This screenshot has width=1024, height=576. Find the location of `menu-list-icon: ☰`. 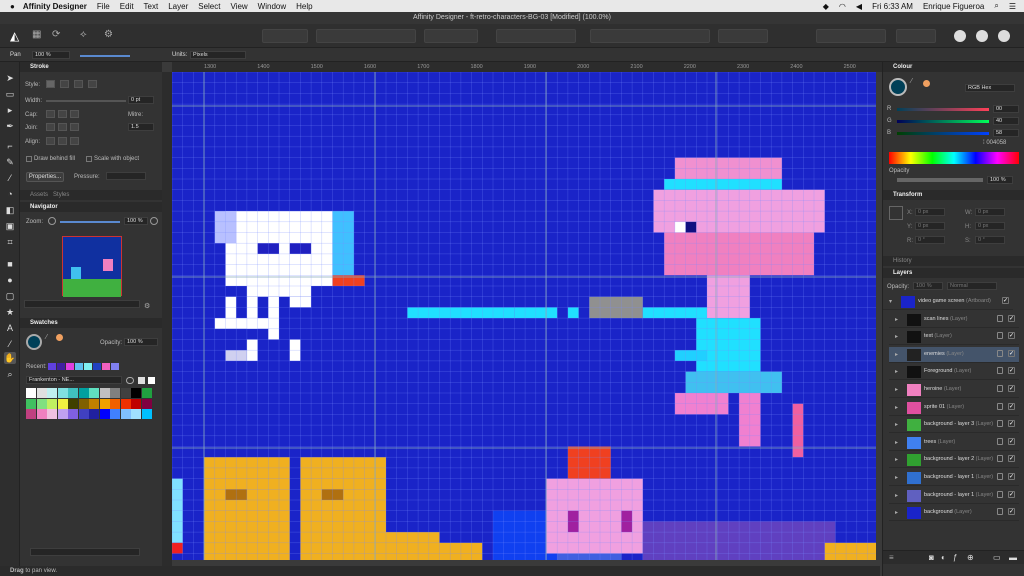

menu-list-icon: ☰ is located at coordinates (1012, 6).